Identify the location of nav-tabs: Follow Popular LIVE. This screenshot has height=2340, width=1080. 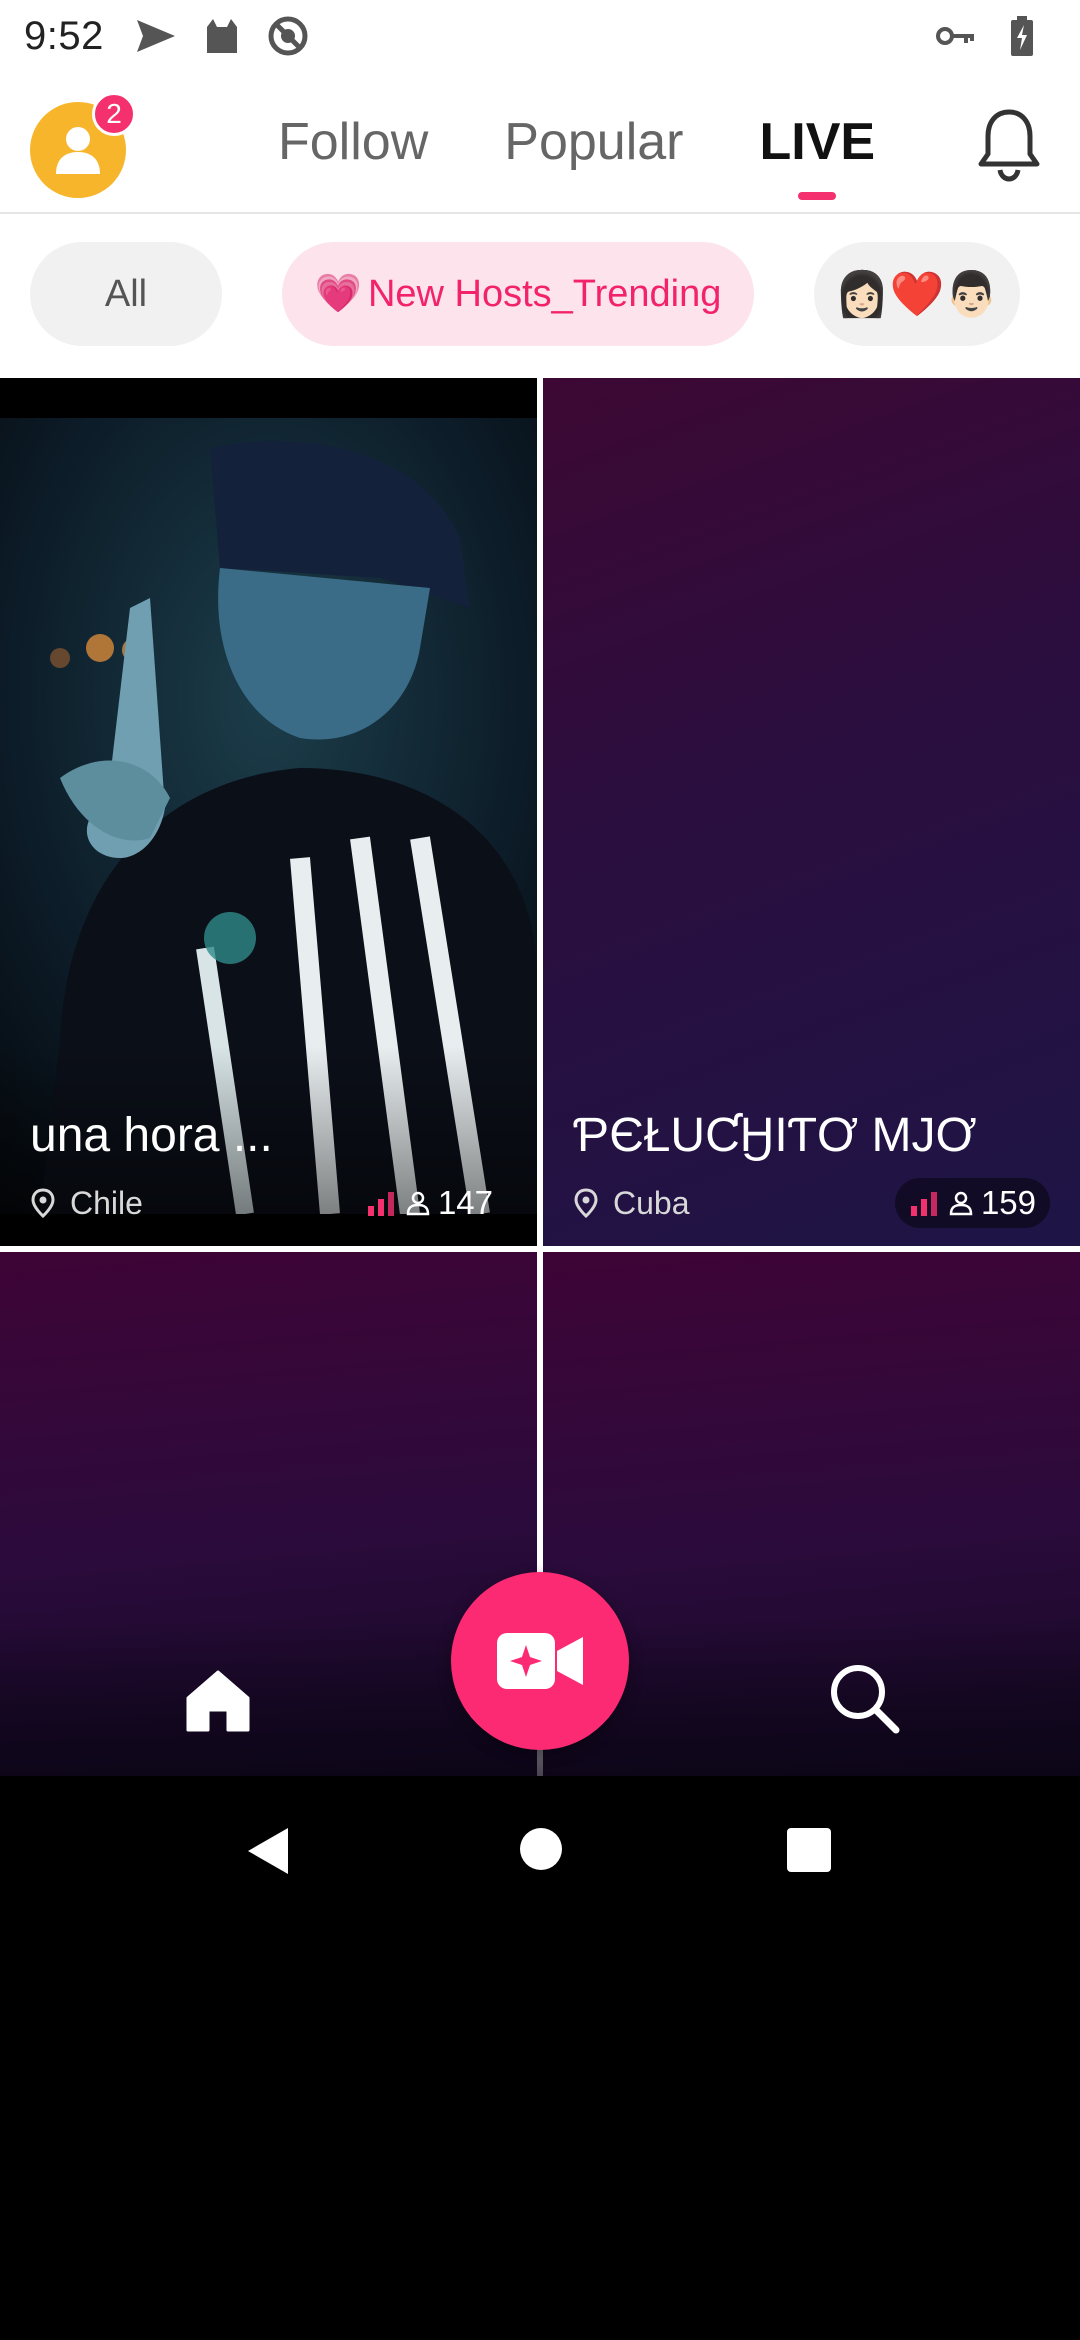
(577, 156).